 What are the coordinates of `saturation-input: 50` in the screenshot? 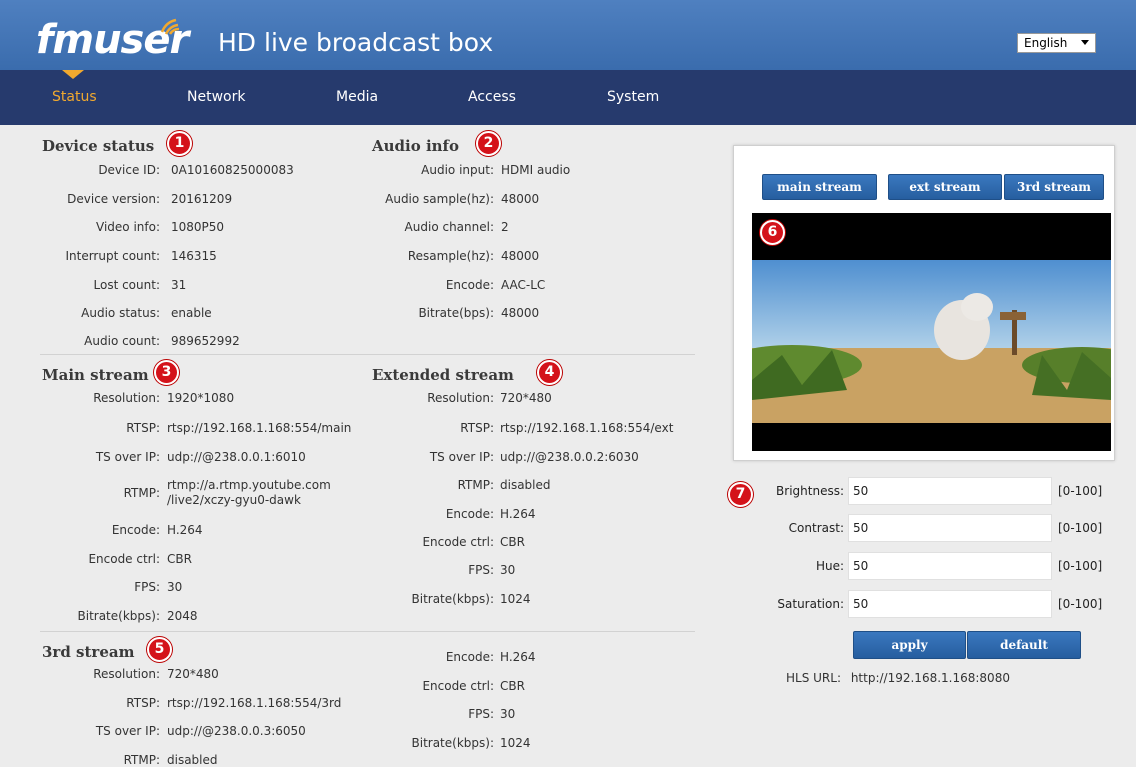 It's located at (950, 604).